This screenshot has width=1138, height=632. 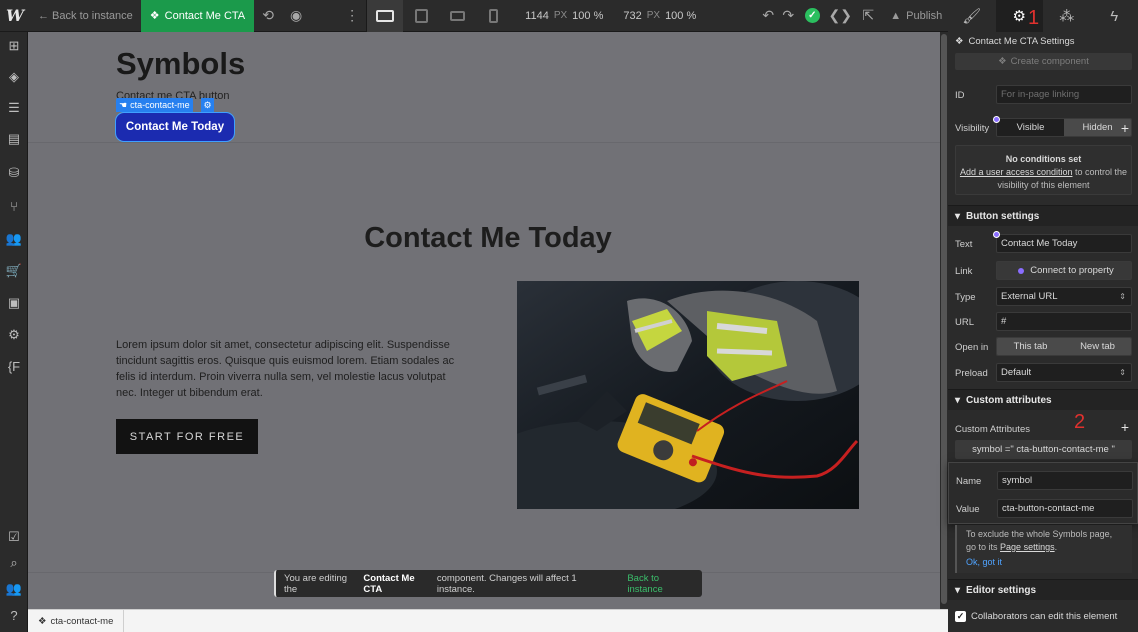 I want to click on open-in-toggle: This tab New tab, so click(x=1064, y=346).